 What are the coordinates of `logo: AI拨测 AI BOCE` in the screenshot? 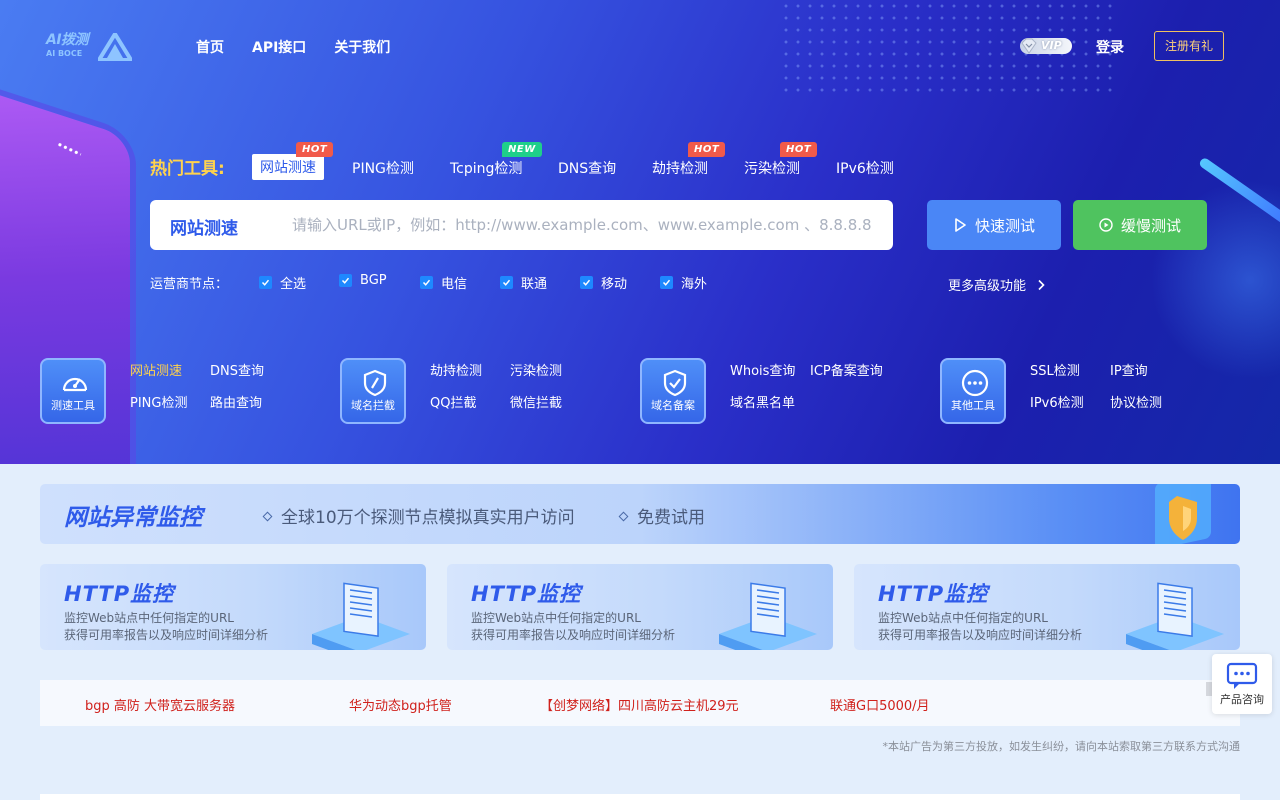 It's located at (91, 47).